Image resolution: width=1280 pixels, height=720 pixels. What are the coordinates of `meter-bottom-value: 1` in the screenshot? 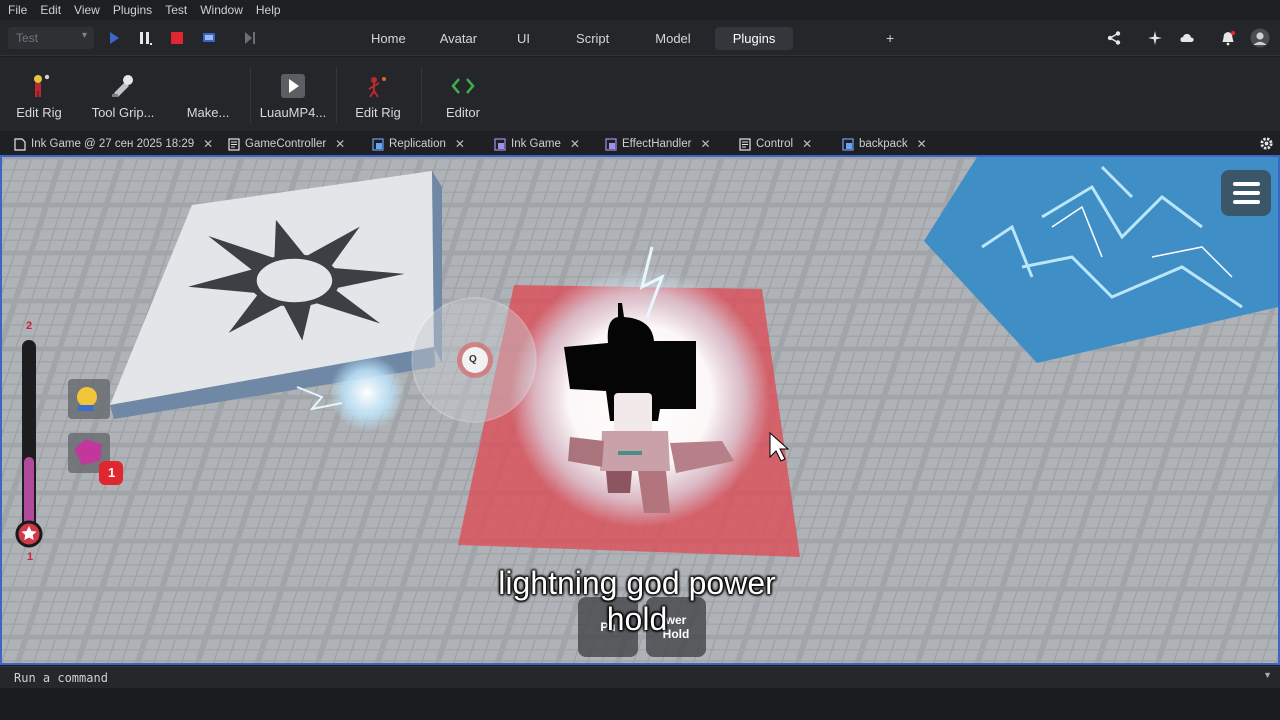 It's located at (30, 557).